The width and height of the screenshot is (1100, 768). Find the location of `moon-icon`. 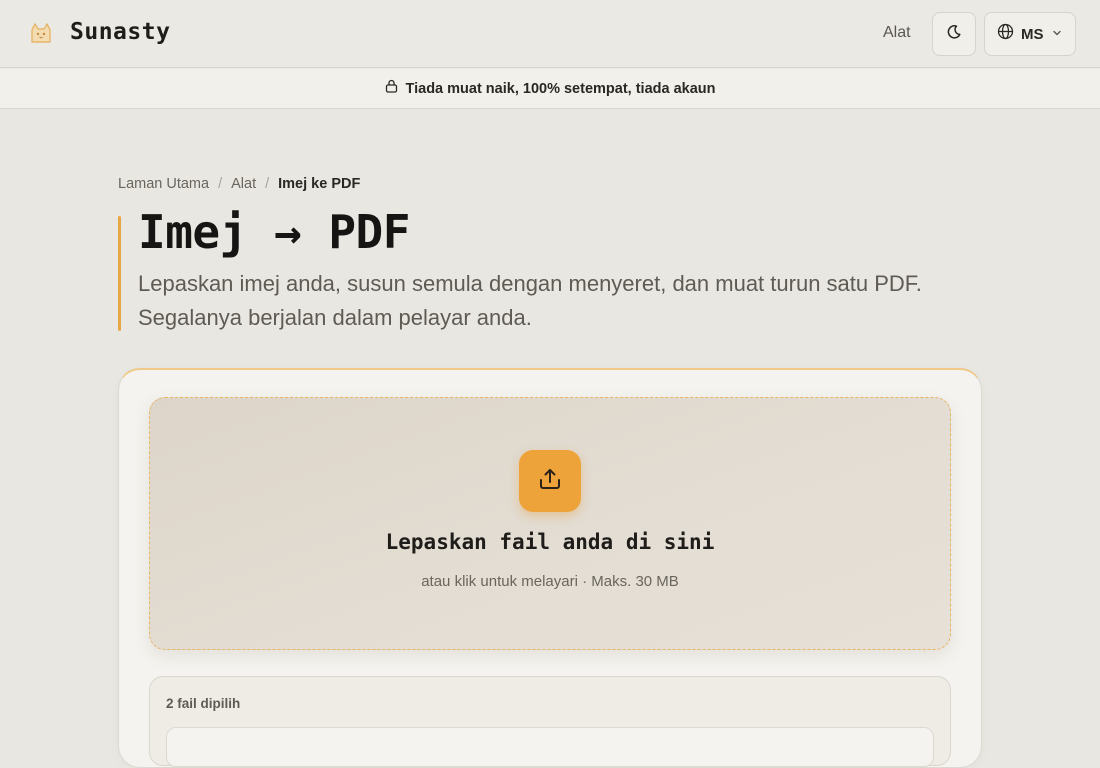

moon-icon is located at coordinates (954, 34).